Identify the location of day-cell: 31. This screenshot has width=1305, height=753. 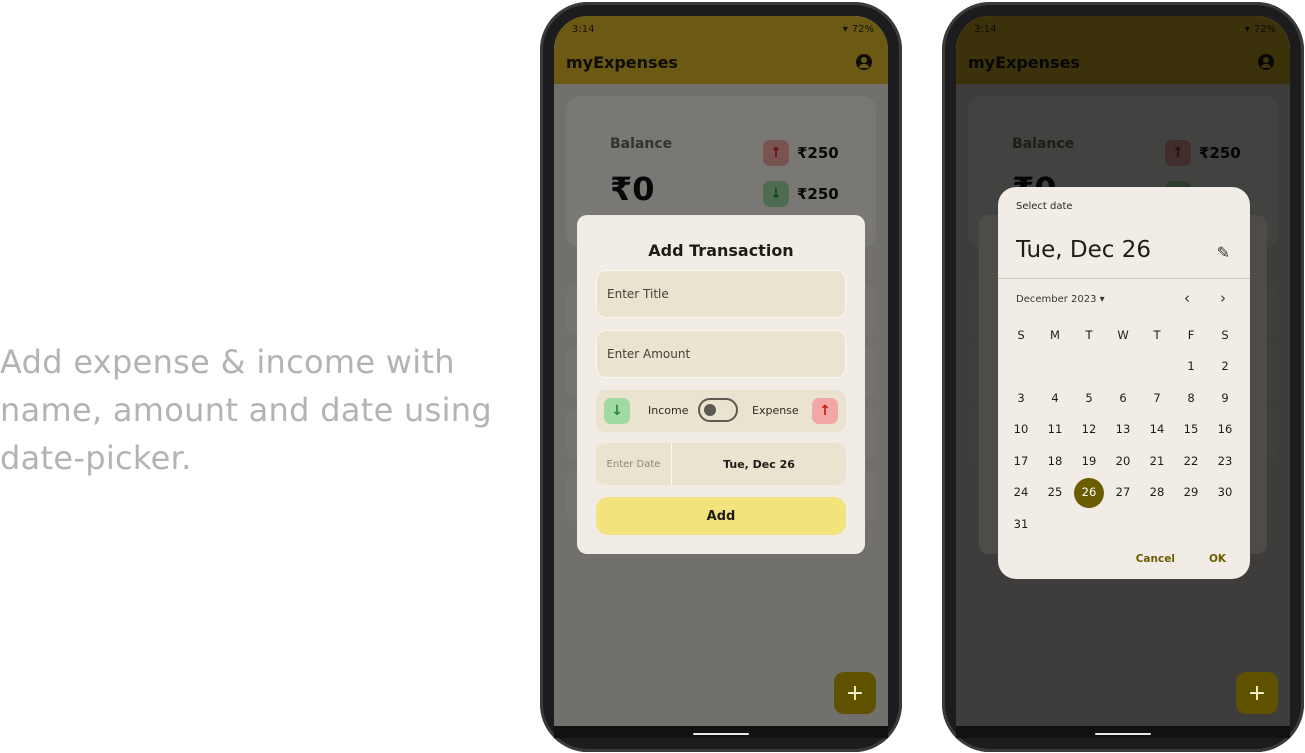
(1021, 524).